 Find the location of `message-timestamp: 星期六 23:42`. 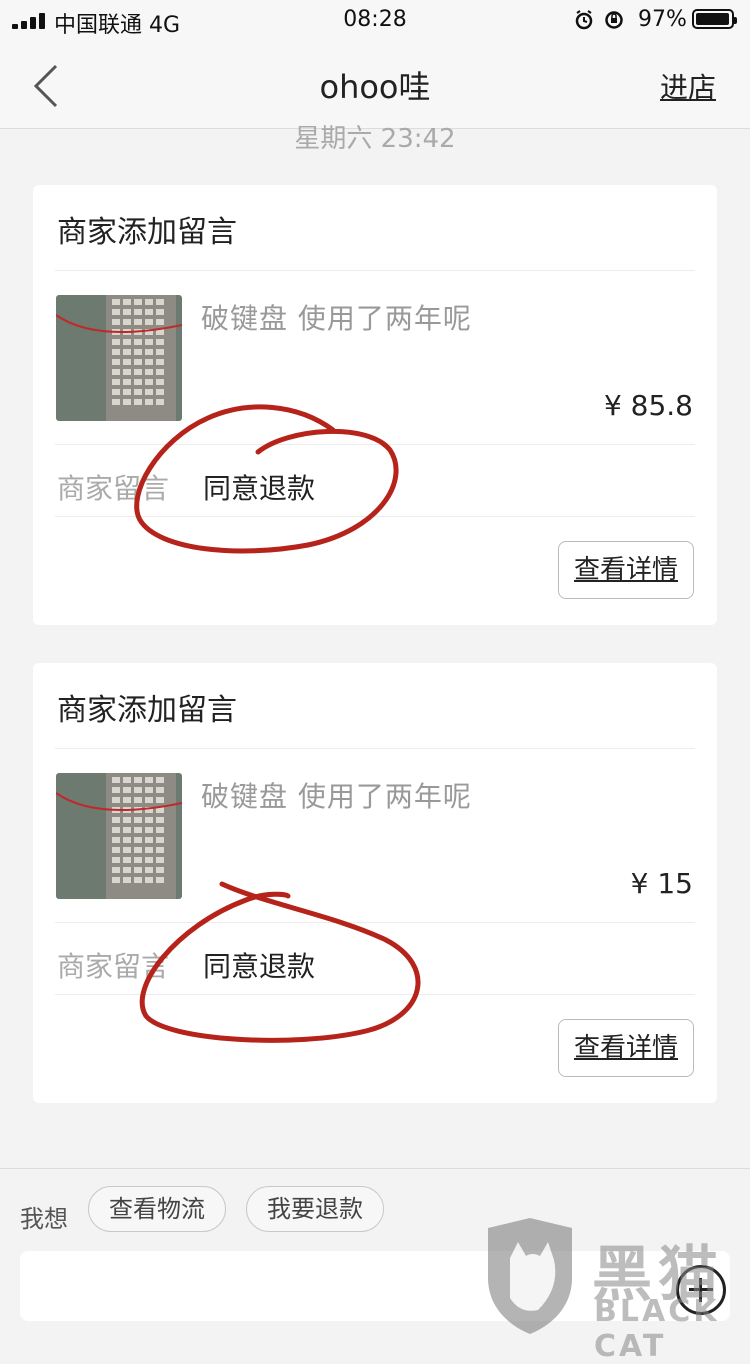

message-timestamp: 星期六 23:42 is located at coordinates (375, 139).